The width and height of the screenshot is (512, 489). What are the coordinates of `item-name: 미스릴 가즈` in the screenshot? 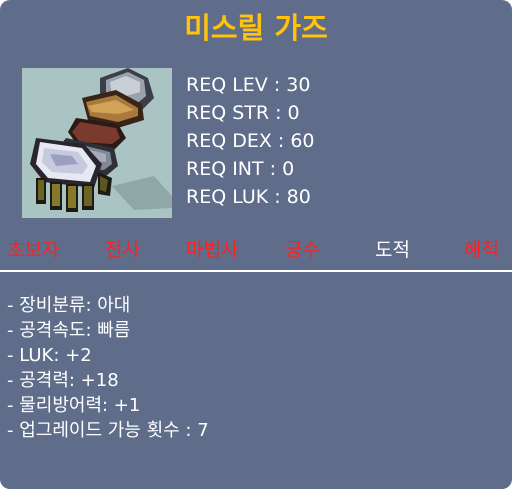 It's located at (256, 28).